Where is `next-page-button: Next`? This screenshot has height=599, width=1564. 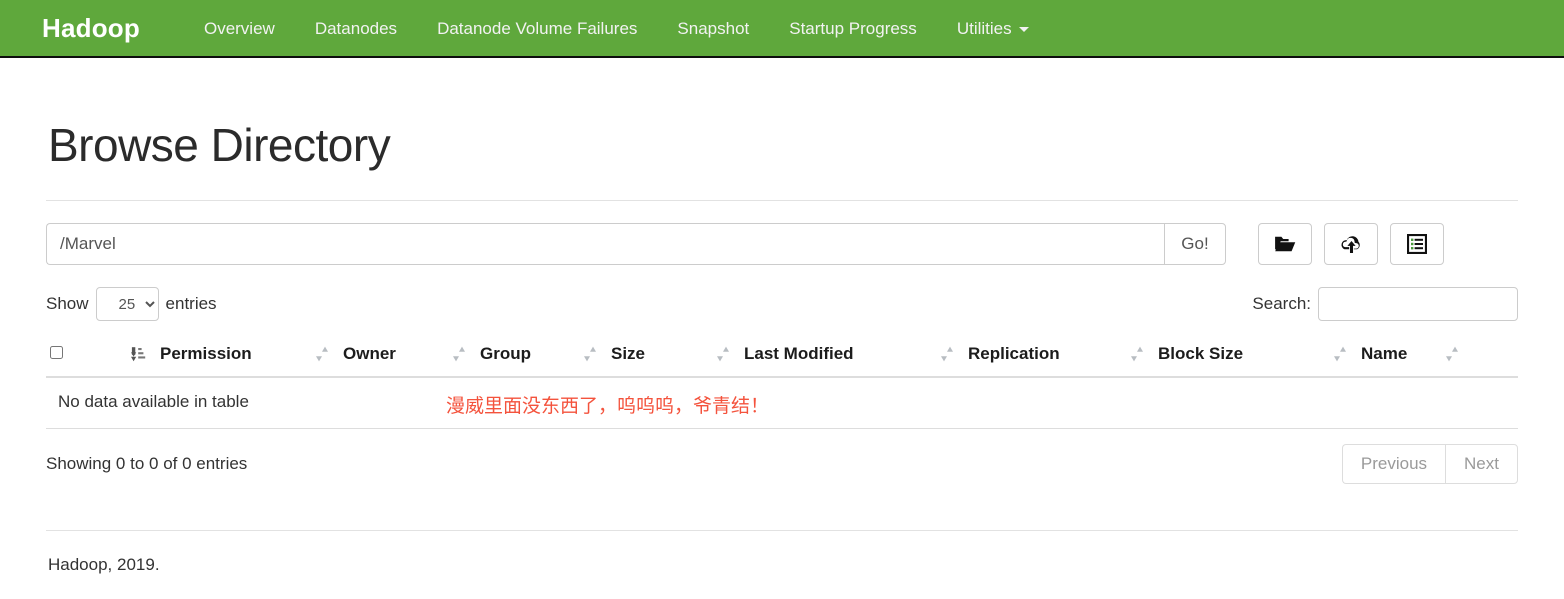
next-page-button: Next is located at coordinates (1481, 464).